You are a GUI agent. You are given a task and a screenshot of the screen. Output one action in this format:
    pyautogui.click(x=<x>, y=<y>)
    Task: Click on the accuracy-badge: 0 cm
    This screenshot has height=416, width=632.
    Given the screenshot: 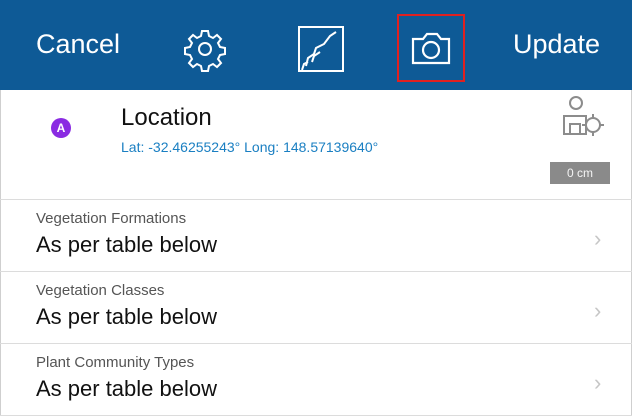 What is the action you would take?
    pyautogui.click(x=580, y=173)
    